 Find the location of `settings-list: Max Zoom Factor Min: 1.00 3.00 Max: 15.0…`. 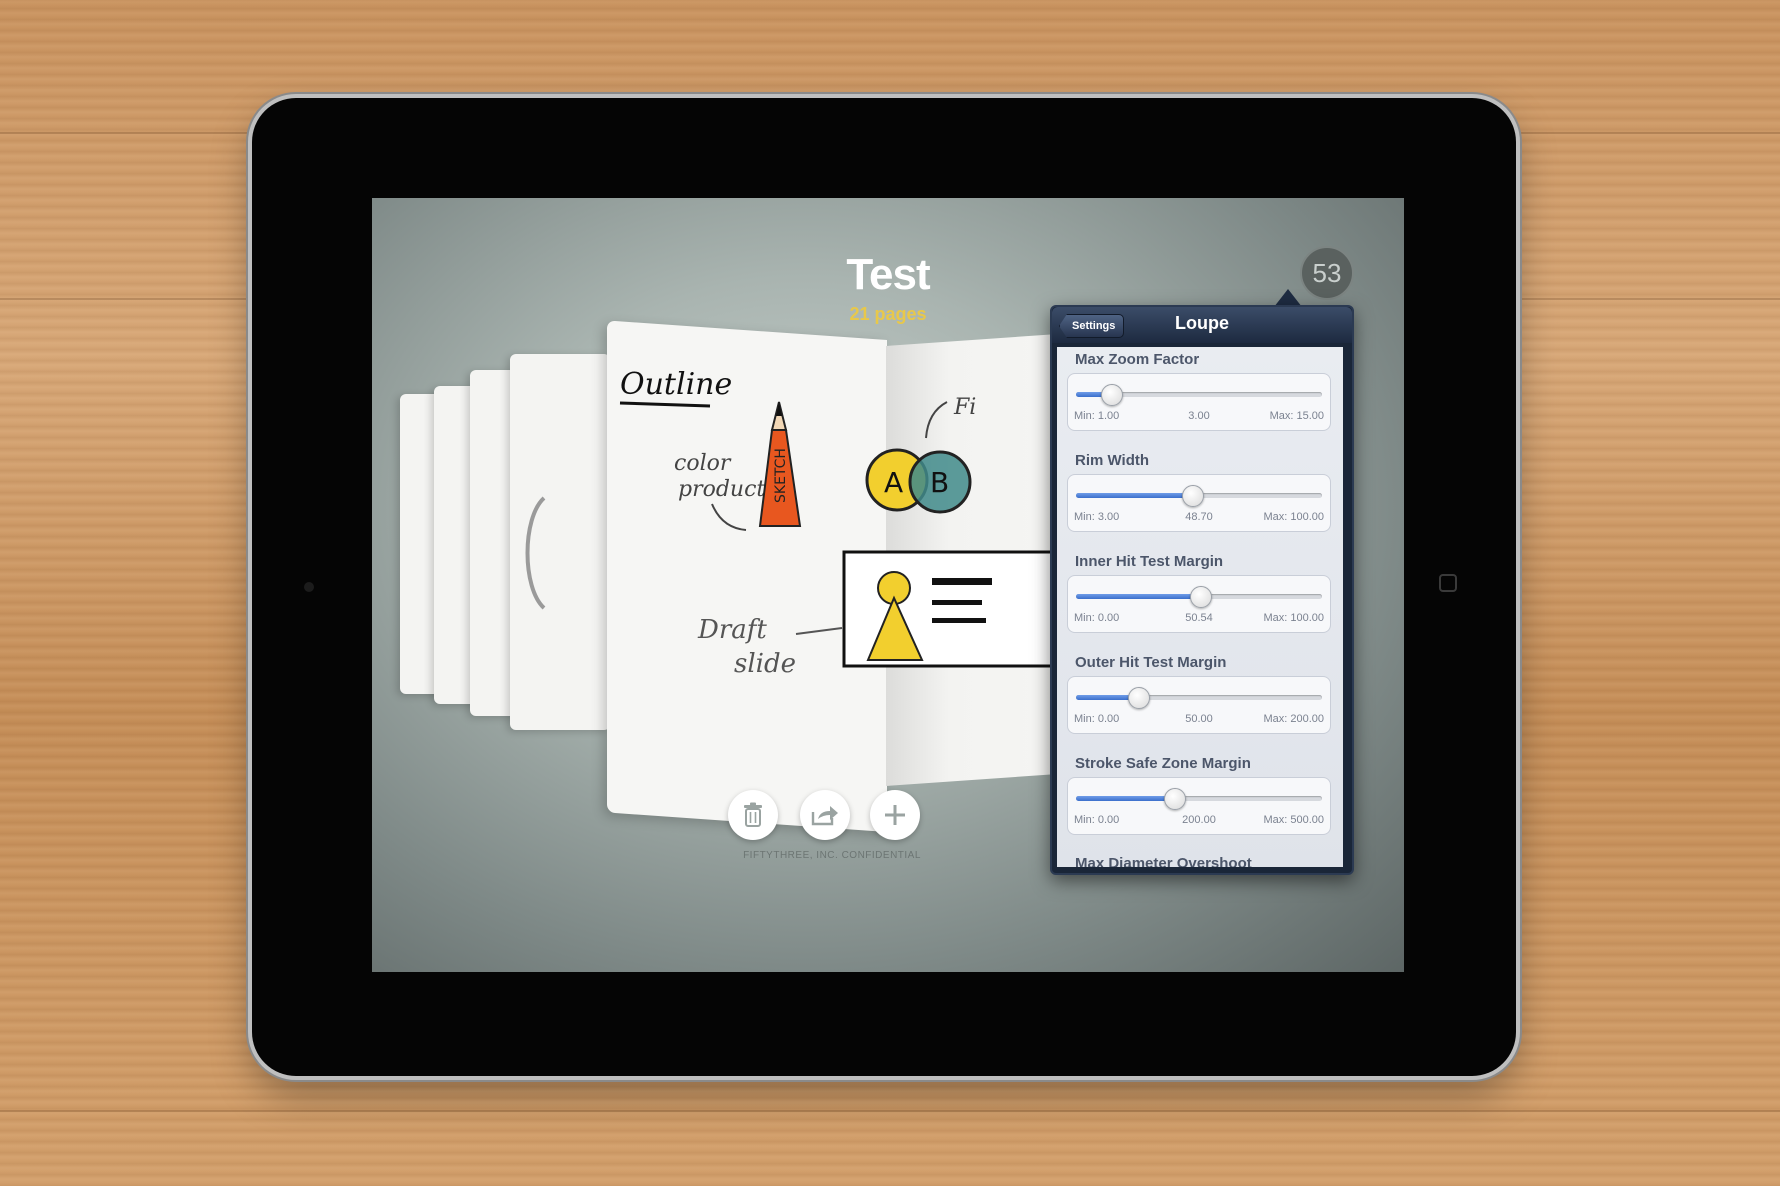

settings-list: Max Zoom Factor Min: 1.00 3.00 Max: 15.0… is located at coordinates (1200, 607).